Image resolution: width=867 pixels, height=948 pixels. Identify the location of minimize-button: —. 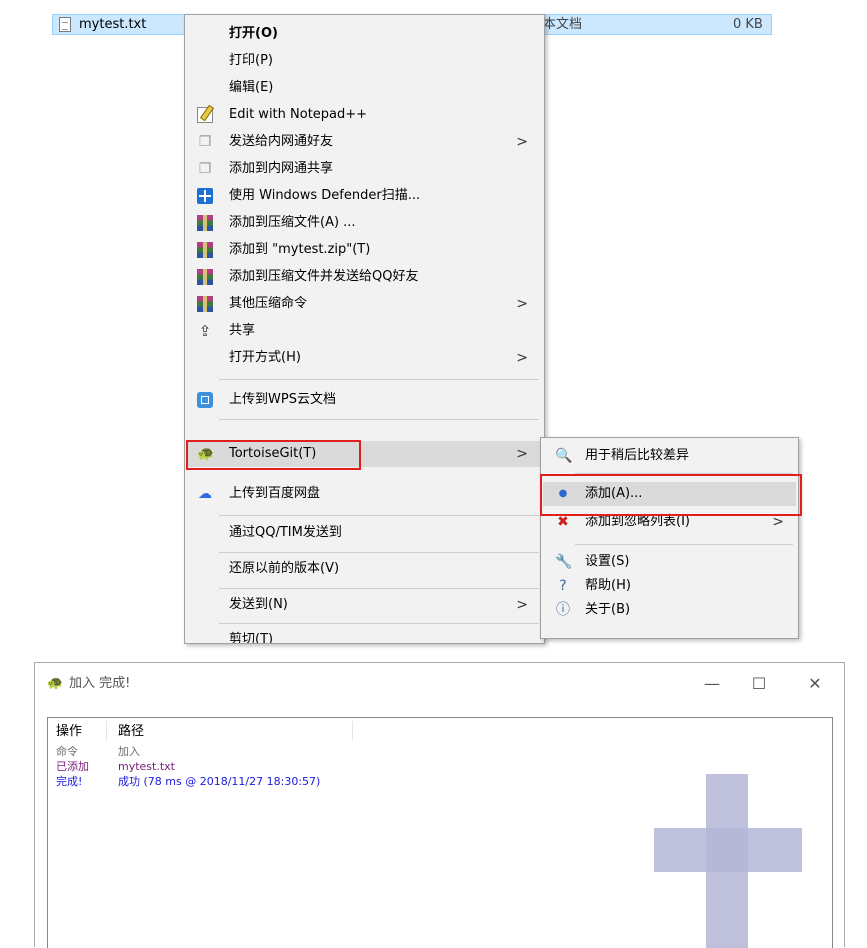
(712, 684).